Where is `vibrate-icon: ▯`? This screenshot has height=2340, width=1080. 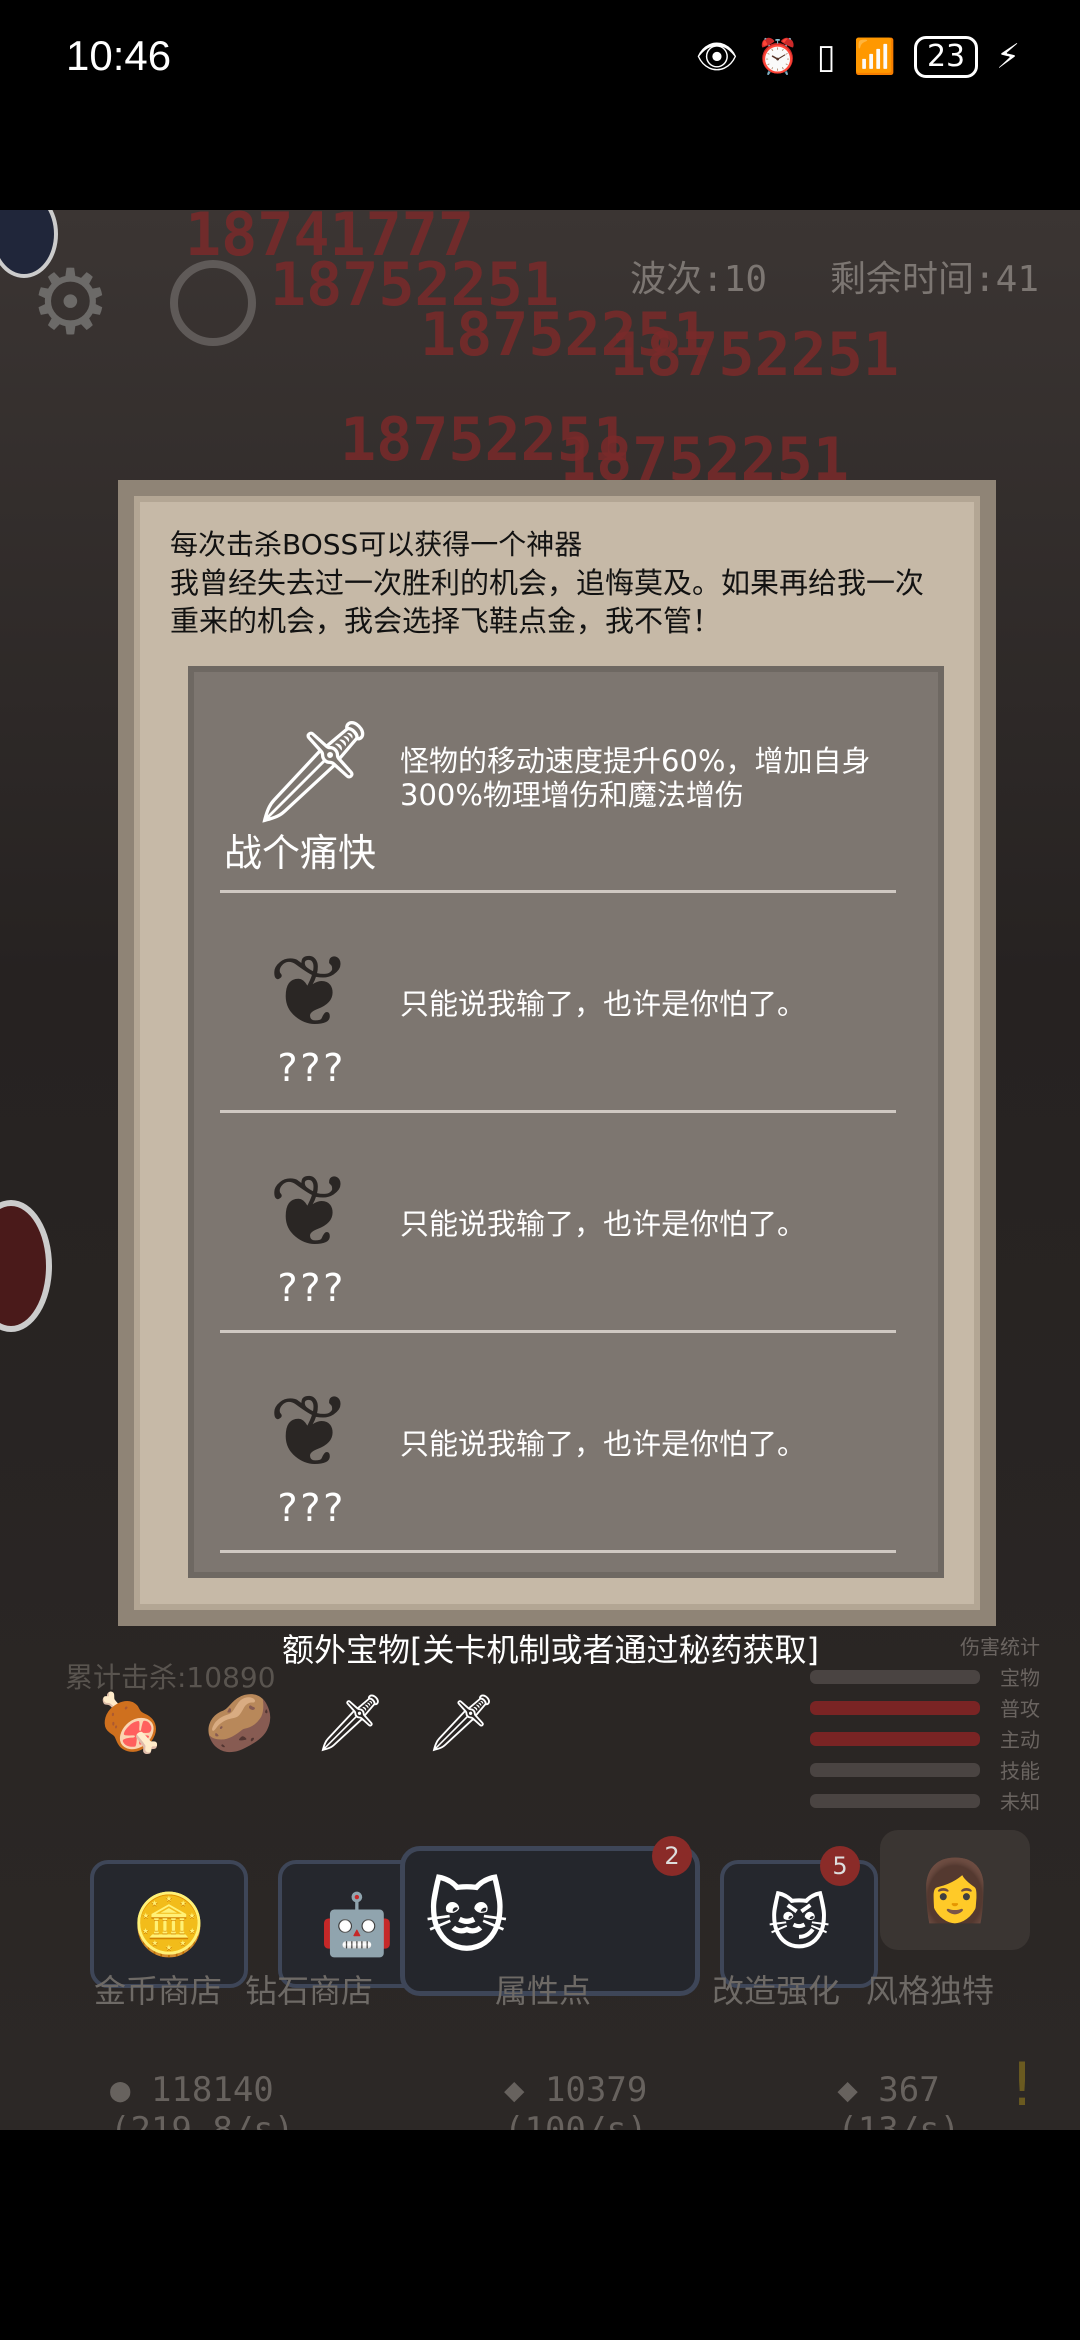 vibrate-icon: ▯ is located at coordinates (826, 57).